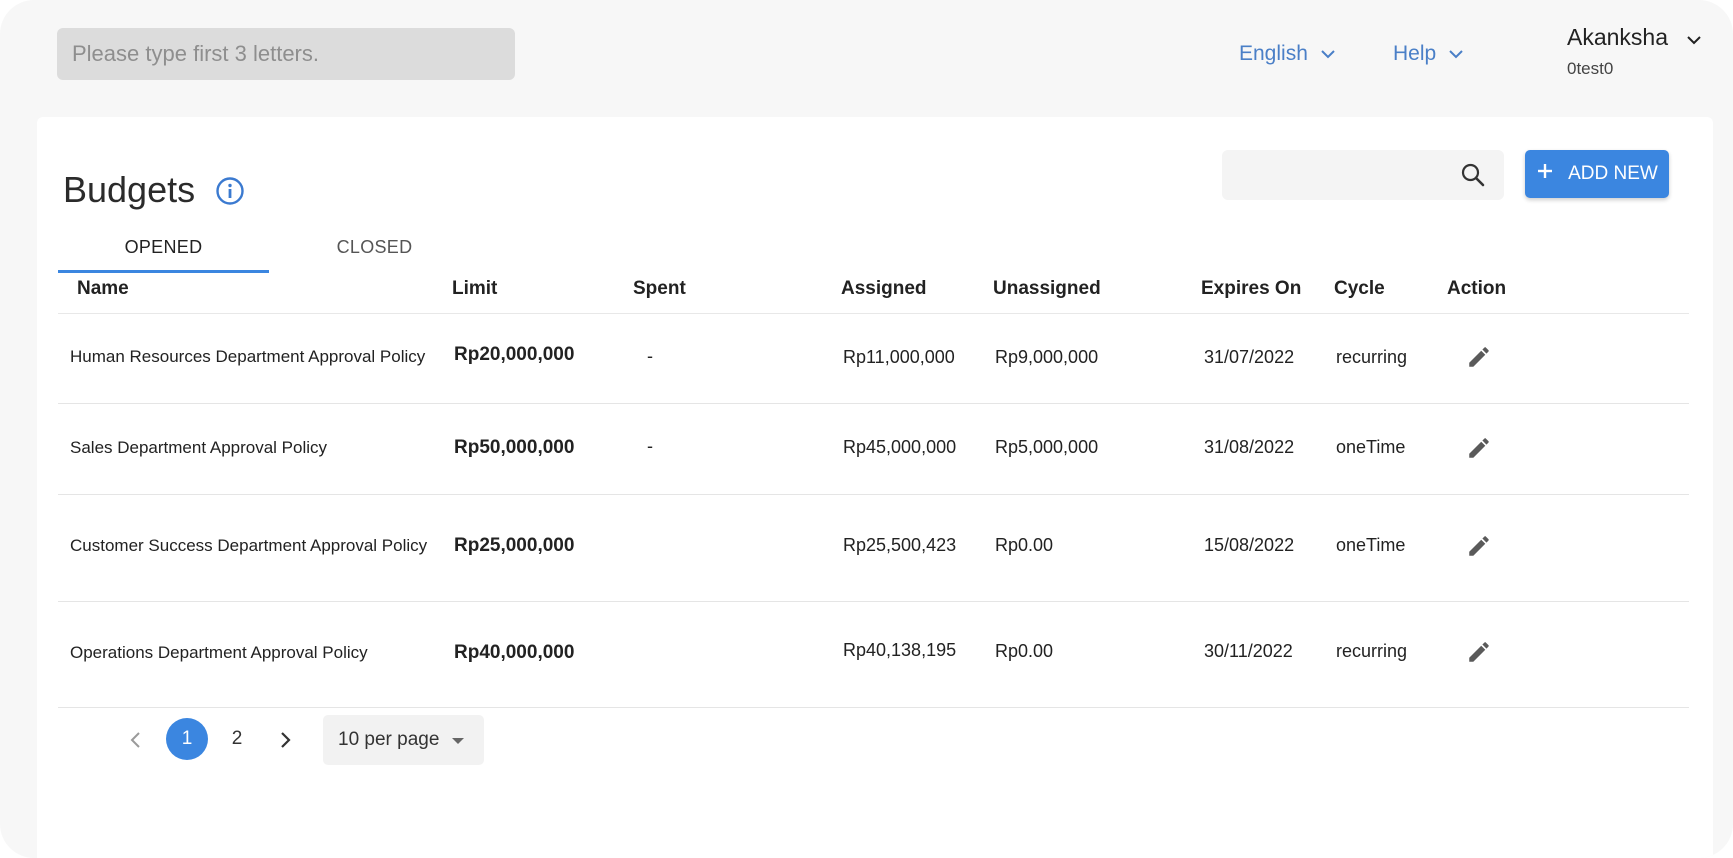 The width and height of the screenshot is (1733, 858). Describe the element at coordinates (1359, 289) in the screenshot. I see `column-header-cycle: Cycle` at that location.